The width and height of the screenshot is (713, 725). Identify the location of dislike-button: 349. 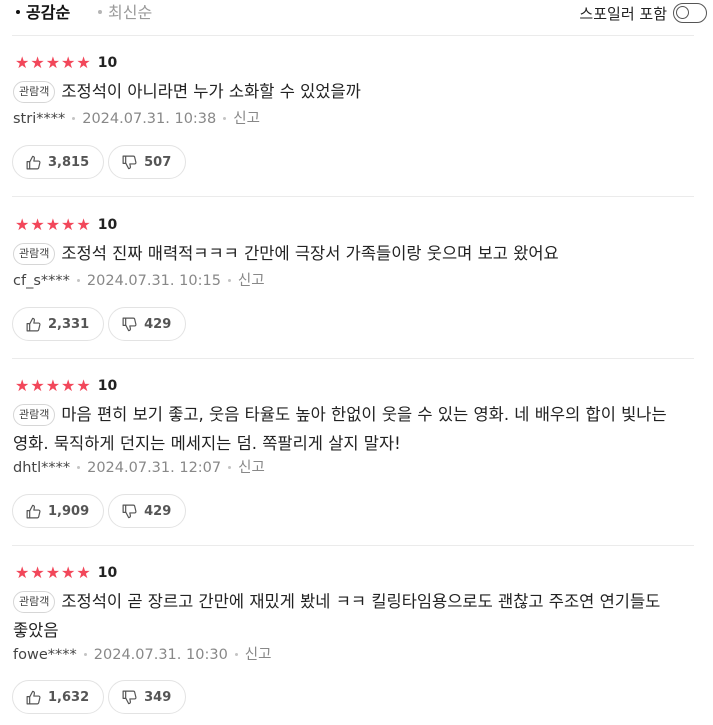
(147, 697).